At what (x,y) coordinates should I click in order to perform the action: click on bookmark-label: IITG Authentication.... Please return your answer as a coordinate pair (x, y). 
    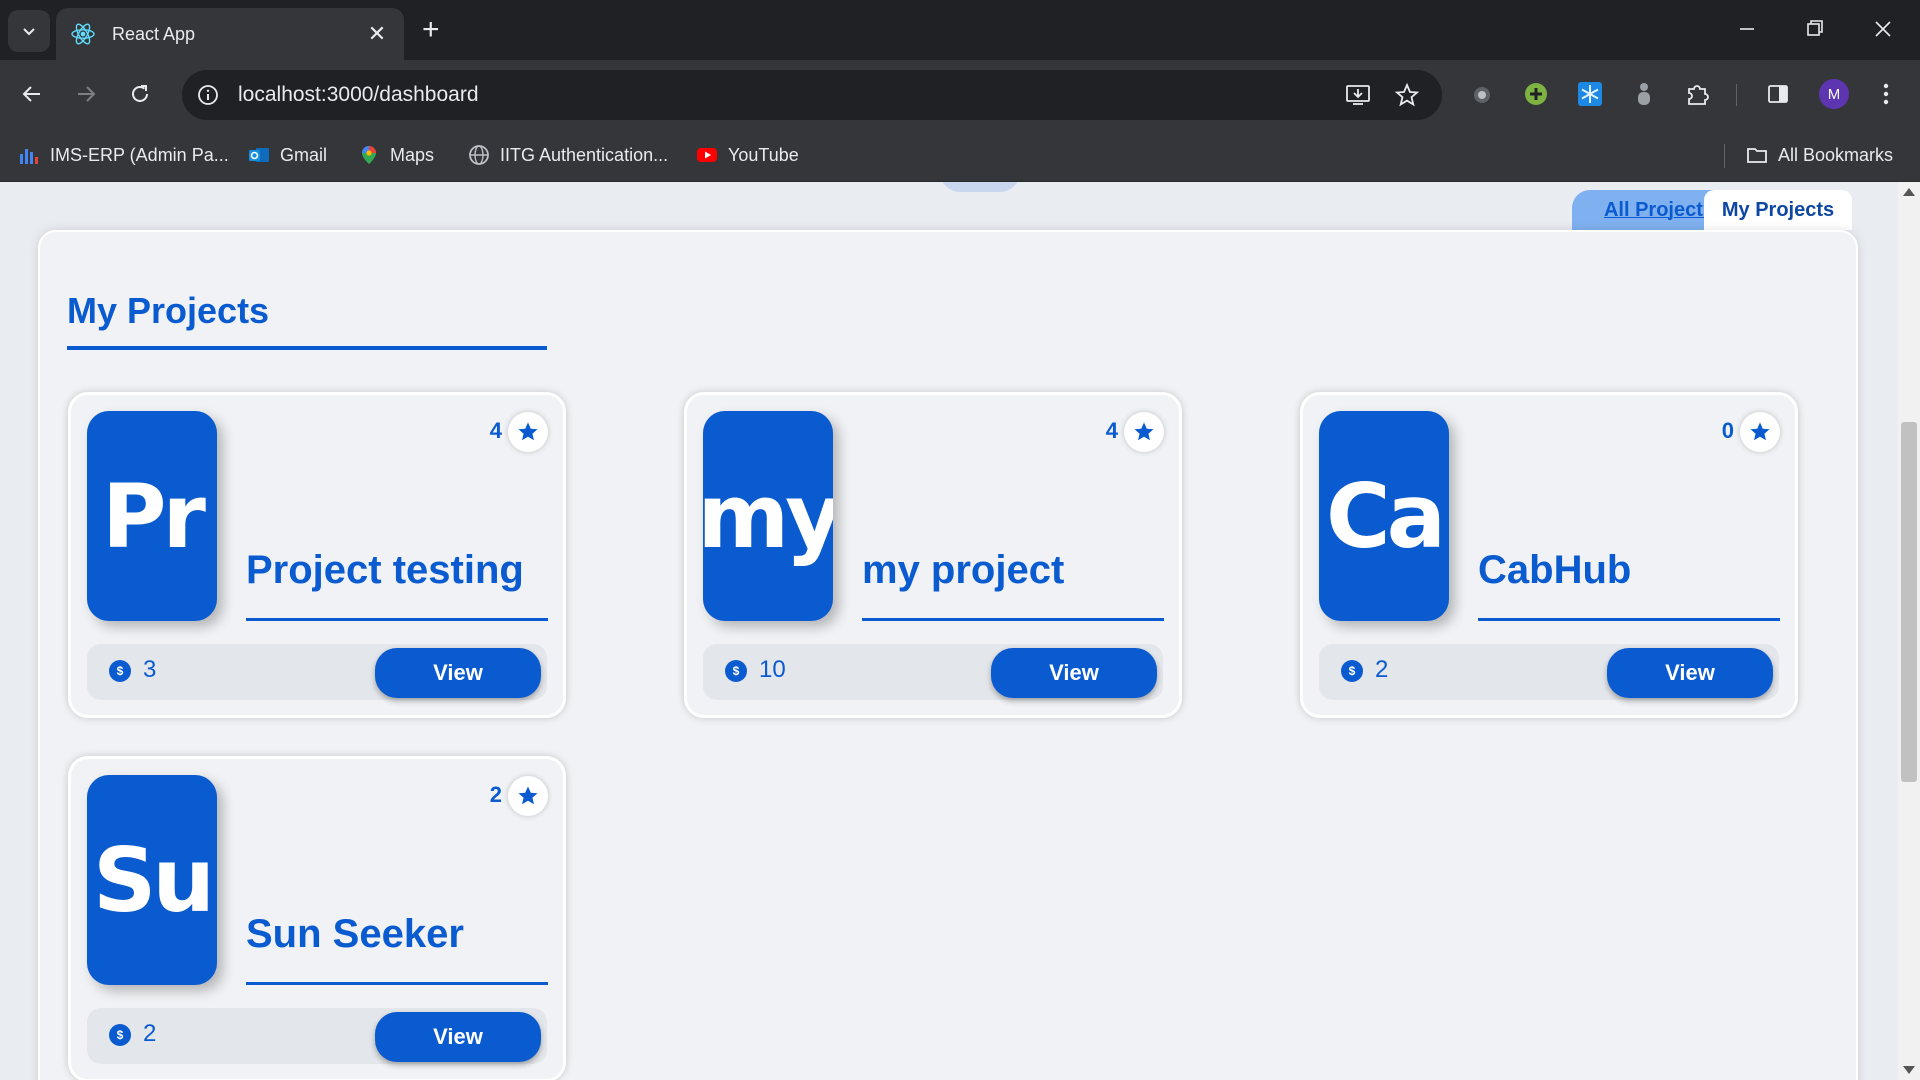
    Looking at the image, I should click on (584, 154).